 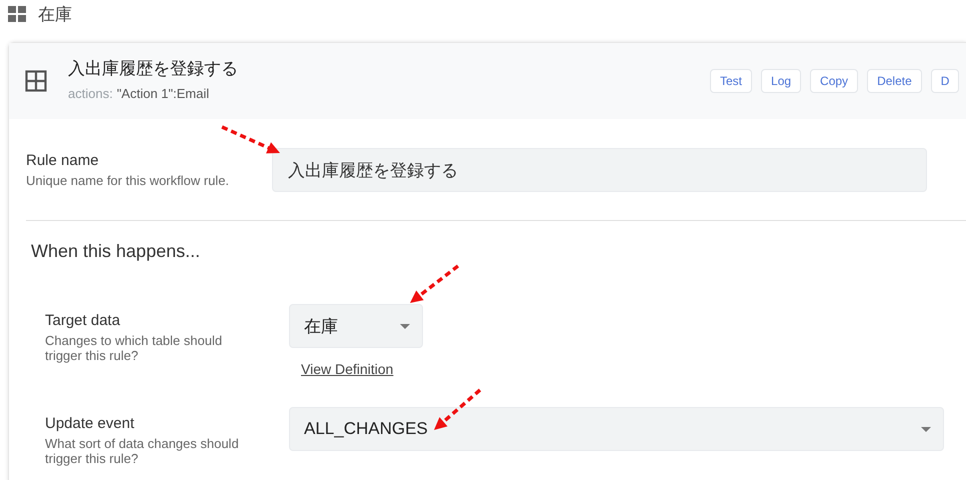 I want to click on field-label: Rule name, so click(x=63, y=160).